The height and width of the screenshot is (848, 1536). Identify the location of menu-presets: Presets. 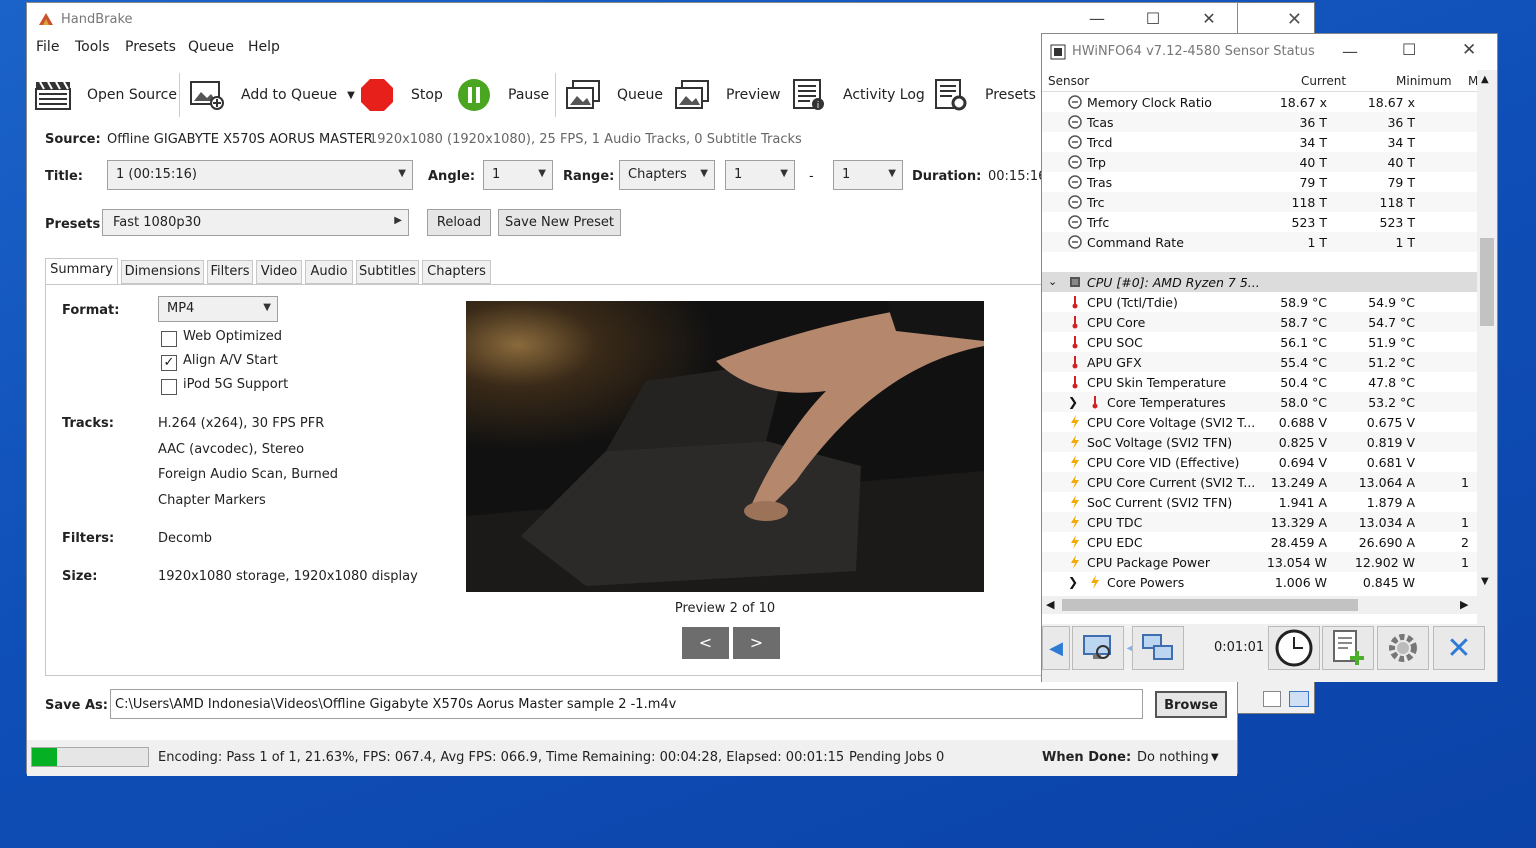
(150, 47).